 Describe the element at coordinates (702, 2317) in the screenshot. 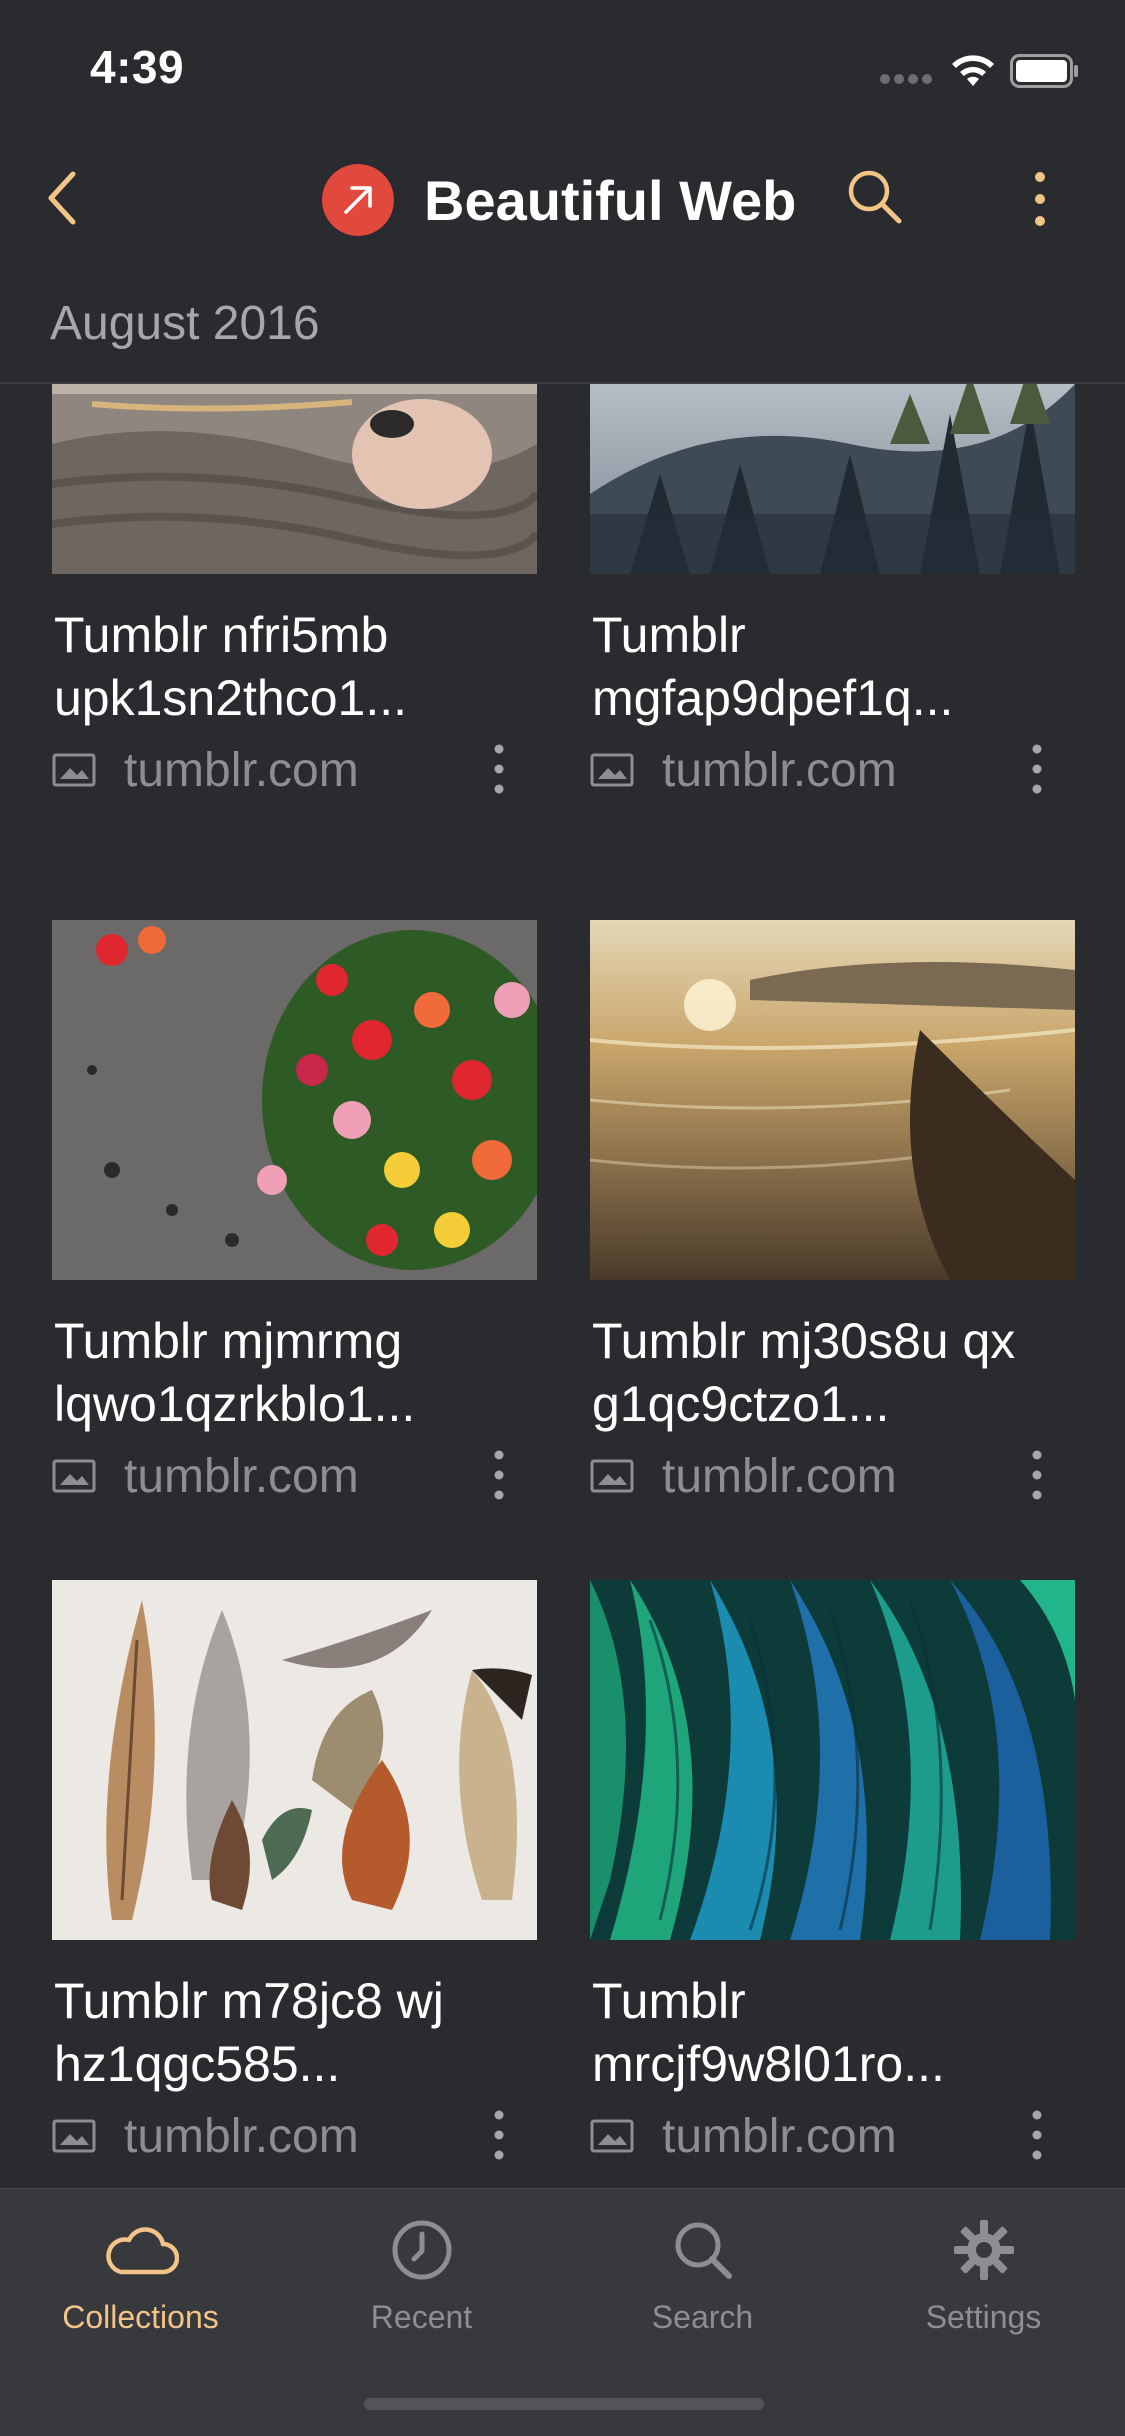

I see `tab-label: Search` at that location.